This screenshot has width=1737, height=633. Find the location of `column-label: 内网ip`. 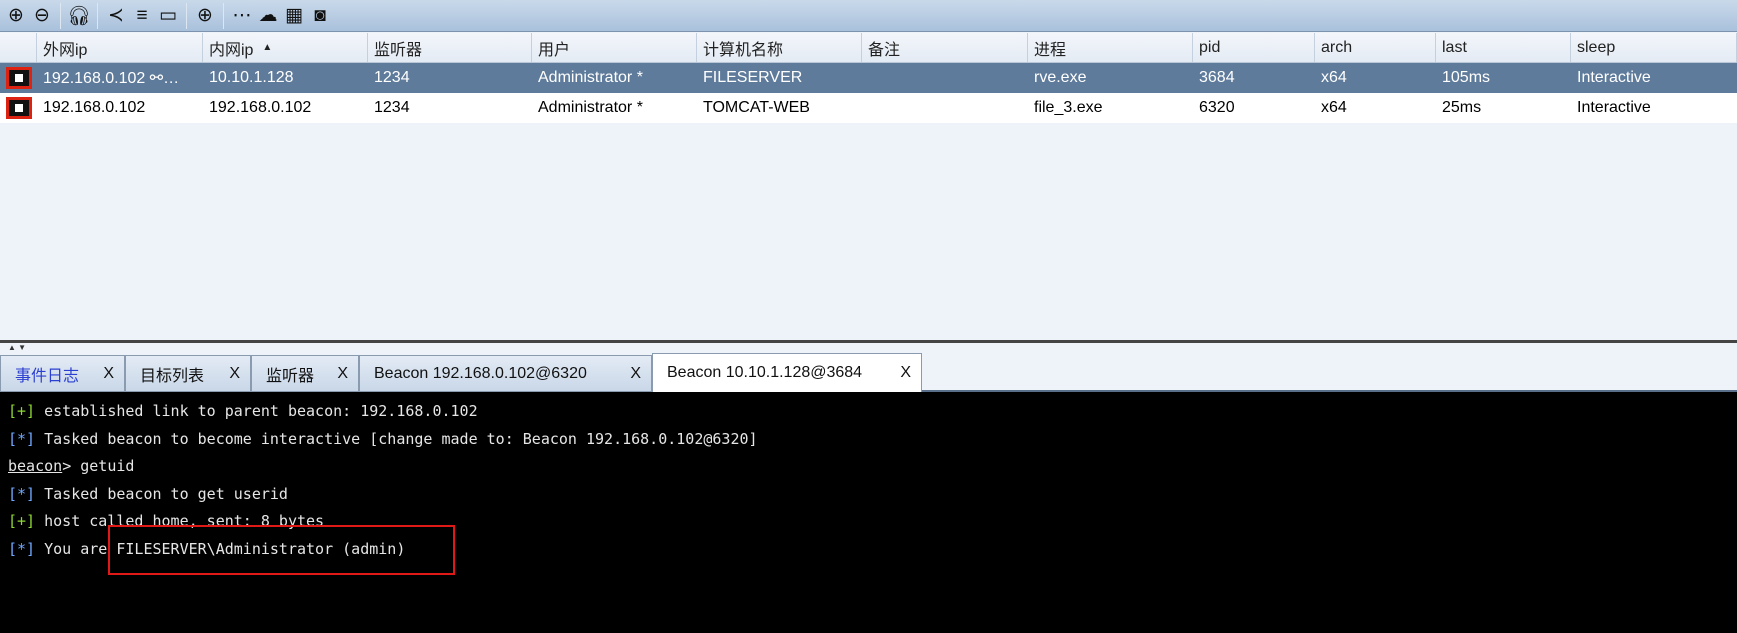

column-label: 内网ip is located at coordinates (231, 50).